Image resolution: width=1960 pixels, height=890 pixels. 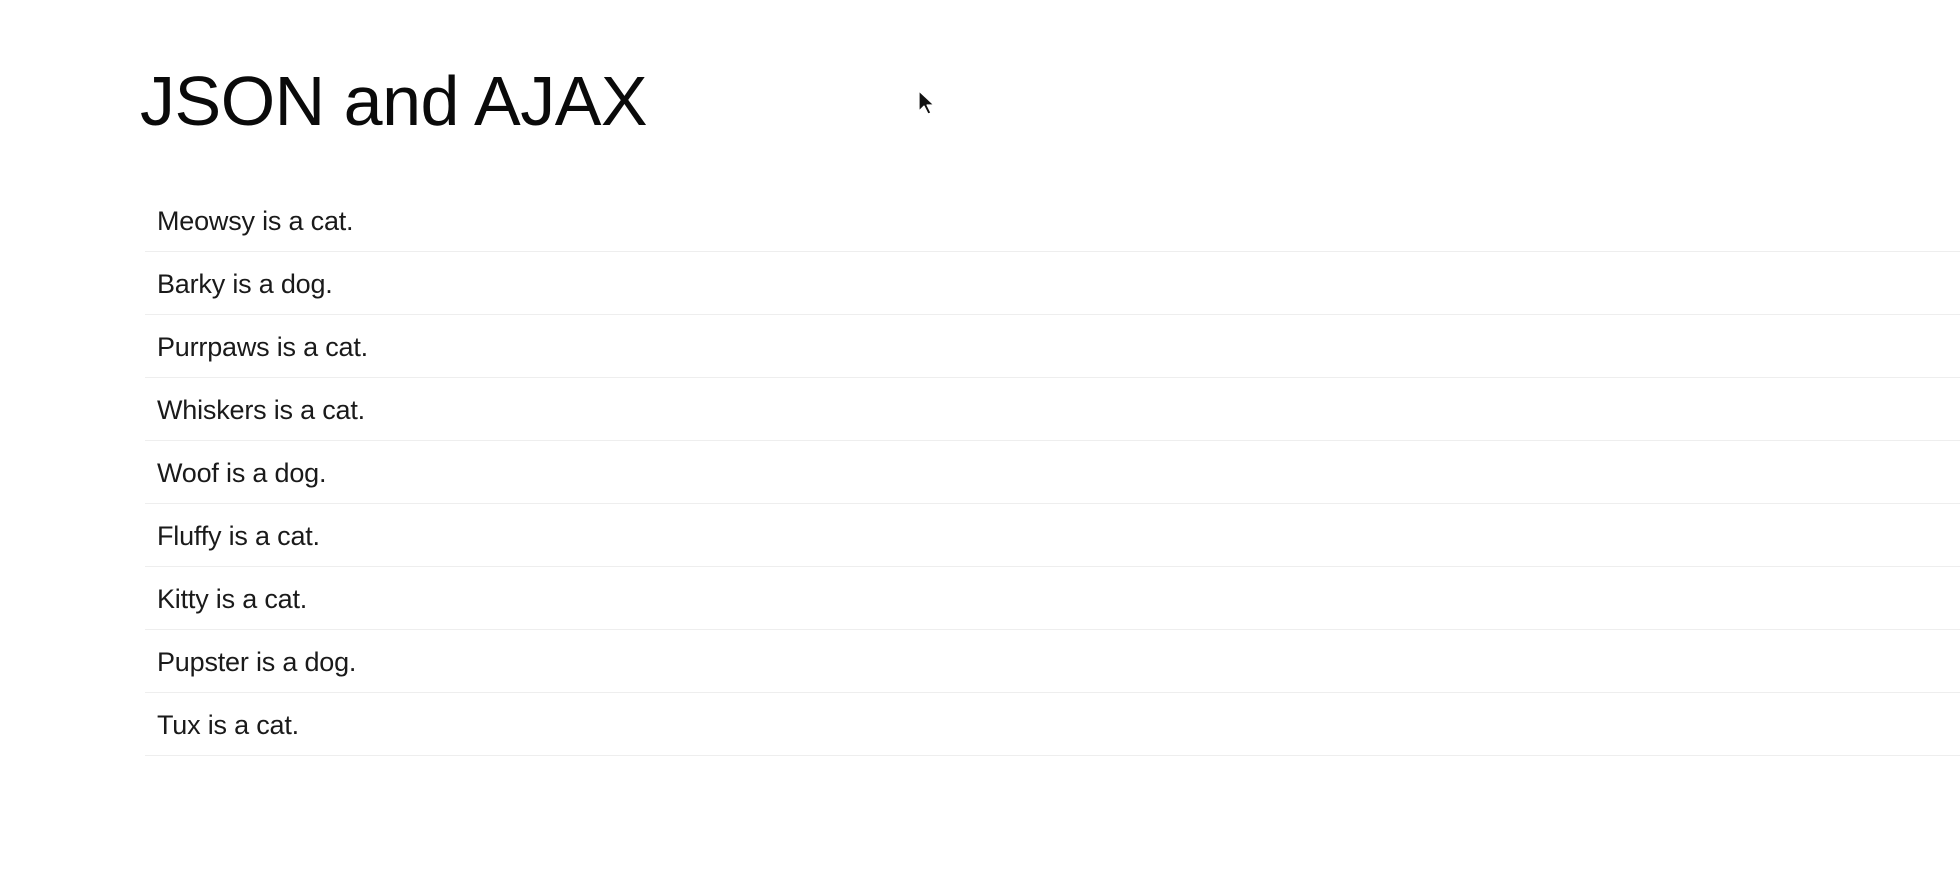 I want to click on page-title: JSON and AJAX, so click(x=394, y=101).